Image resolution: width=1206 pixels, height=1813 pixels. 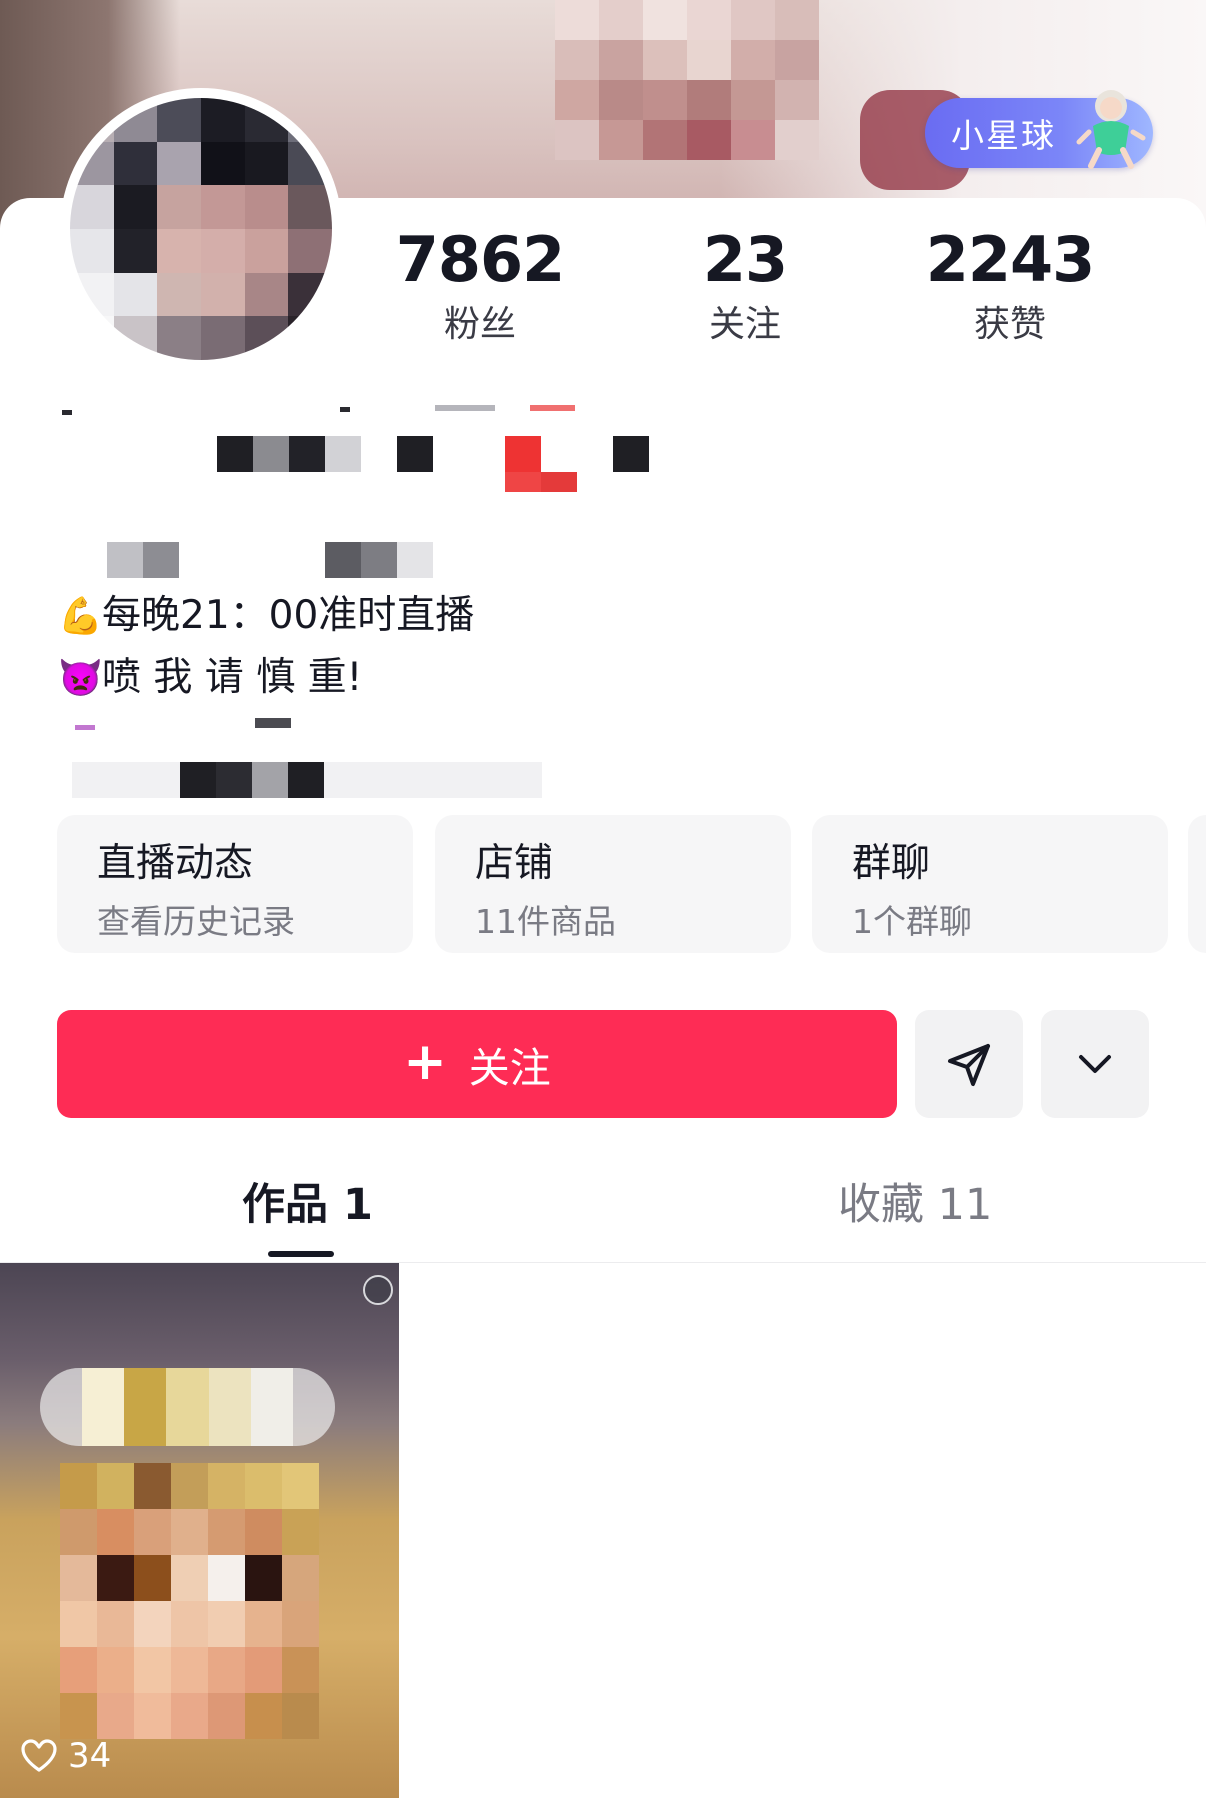 What do you see at coordinates (288, 615) in the screenshot?
I see `bio-text-1: 每晚21：00准时直播` at bounding box center [288, 615].